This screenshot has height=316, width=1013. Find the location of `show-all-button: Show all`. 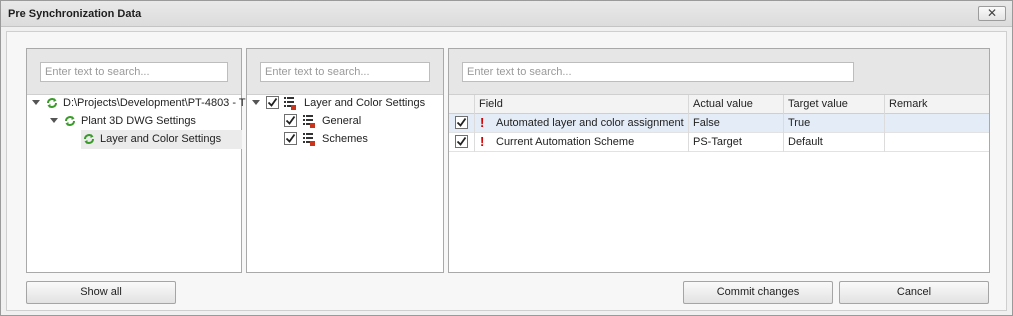

show-all-button: Show all is located at coordinates (101, 292).